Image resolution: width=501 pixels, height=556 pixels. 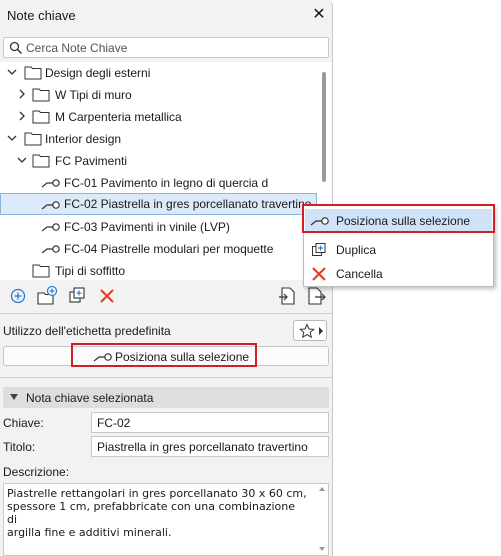 I want to click on tree-item-label: W Tipi di muro, so click(x=93, y=95).